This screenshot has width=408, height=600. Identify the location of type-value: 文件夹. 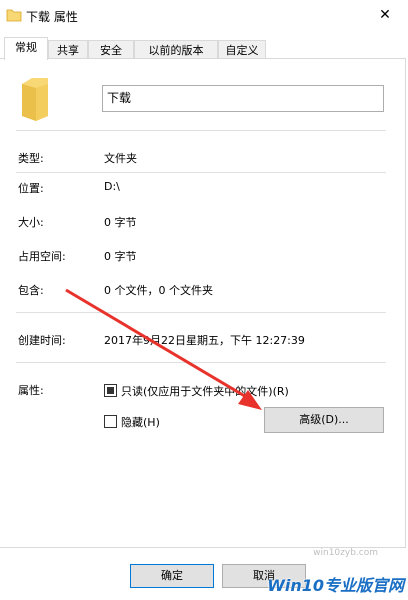
(120, 158).